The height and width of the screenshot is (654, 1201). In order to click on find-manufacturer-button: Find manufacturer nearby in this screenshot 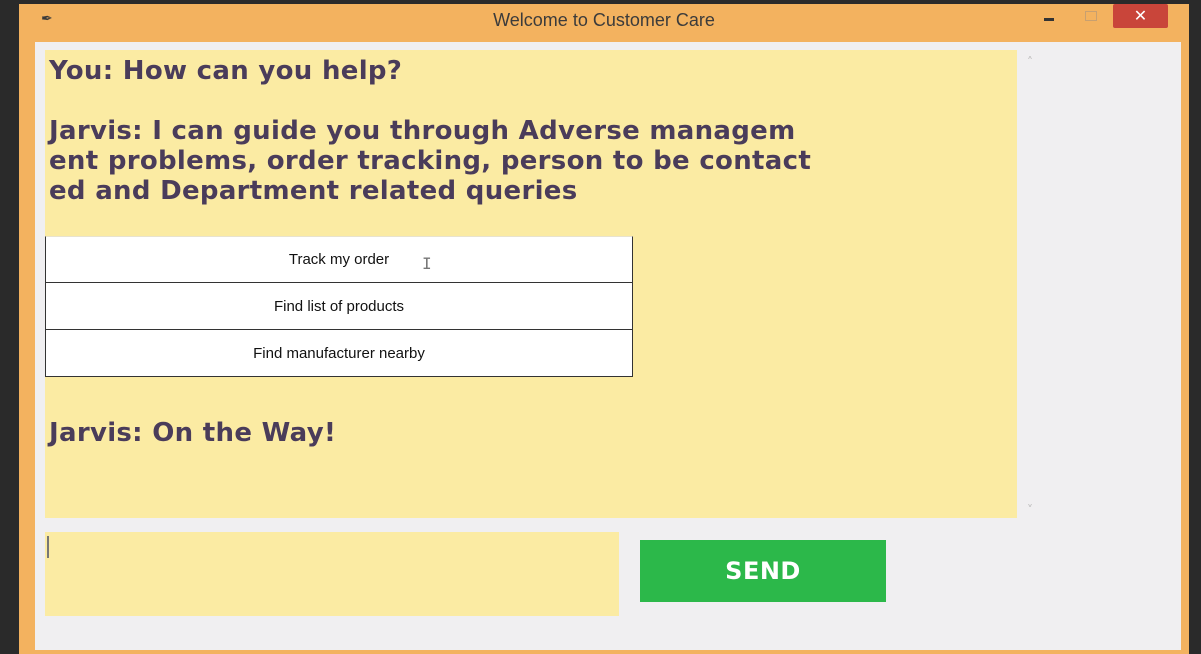, I will do `click(339, 353)`.